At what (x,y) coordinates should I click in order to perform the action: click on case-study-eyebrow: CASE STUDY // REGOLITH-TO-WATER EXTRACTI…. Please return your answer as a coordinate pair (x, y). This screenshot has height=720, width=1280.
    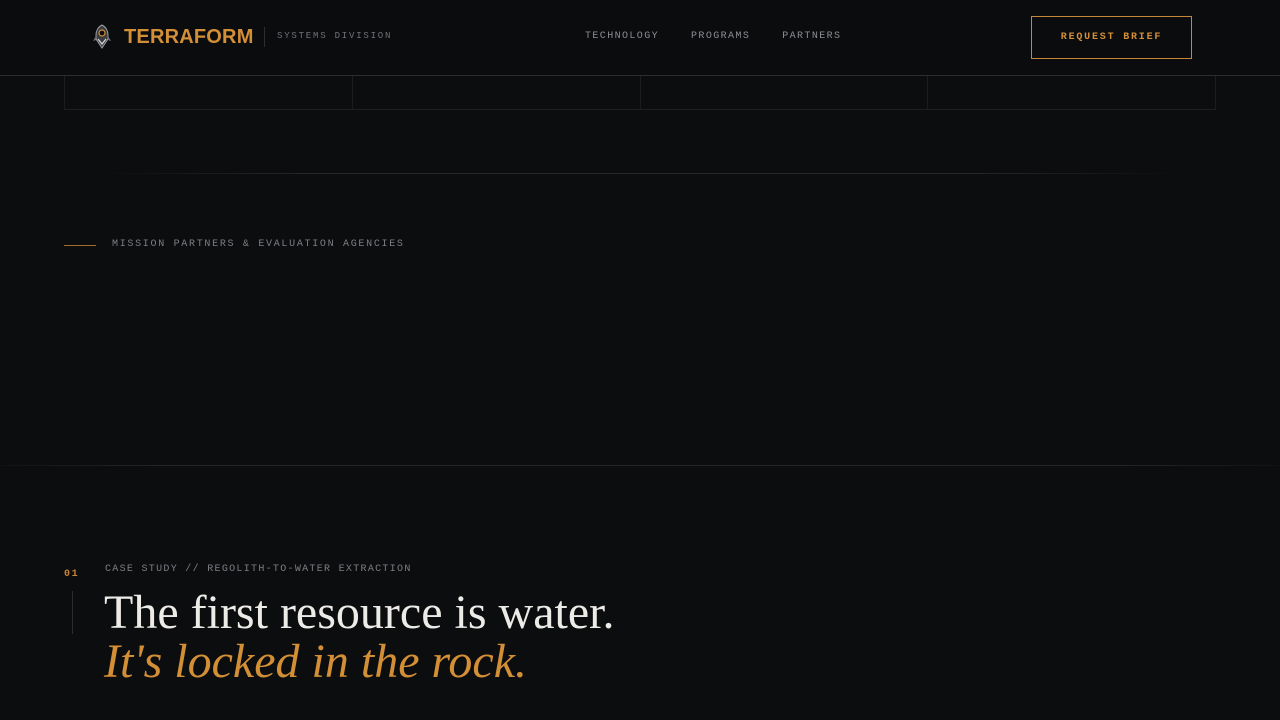
    Looking at the image, I should click on (258, 569).